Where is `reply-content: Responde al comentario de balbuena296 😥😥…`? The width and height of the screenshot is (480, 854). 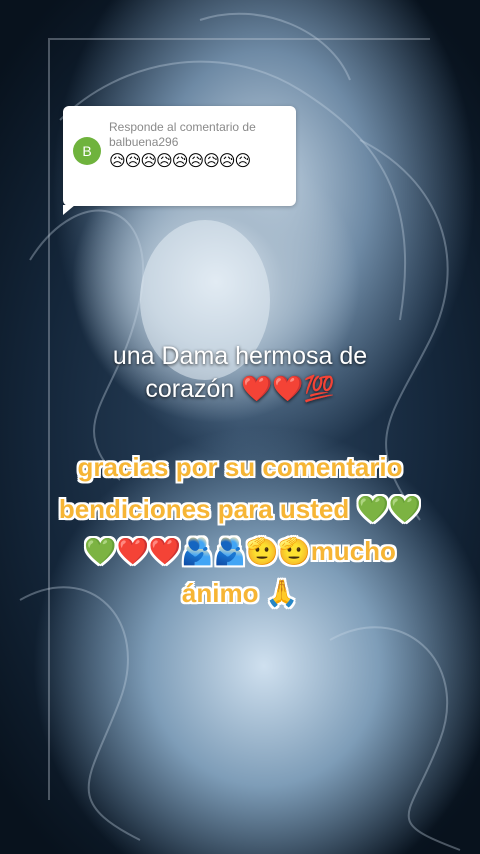
reply-content: Responde al comentario de balbuena296 😥😥… is located at coordinates (199, 146).